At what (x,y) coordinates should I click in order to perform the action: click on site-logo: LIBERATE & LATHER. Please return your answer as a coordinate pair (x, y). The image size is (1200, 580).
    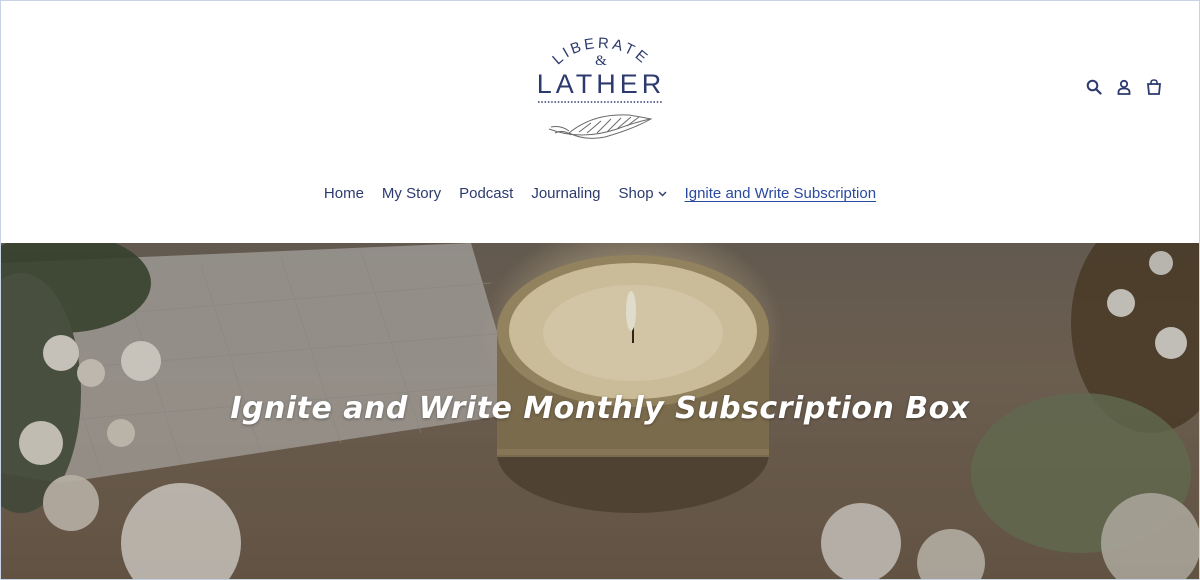
    Looking at the image, I should click on (601, 90).